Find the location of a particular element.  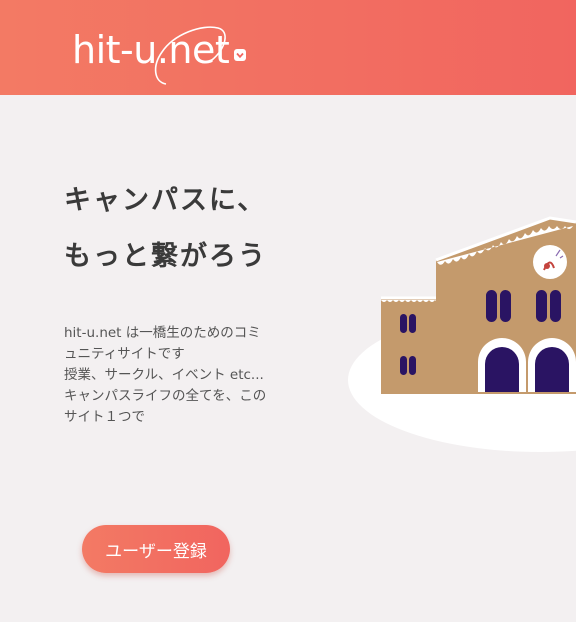

hero-description-line-5: サイト１つで is located at coordinates (104, 417).